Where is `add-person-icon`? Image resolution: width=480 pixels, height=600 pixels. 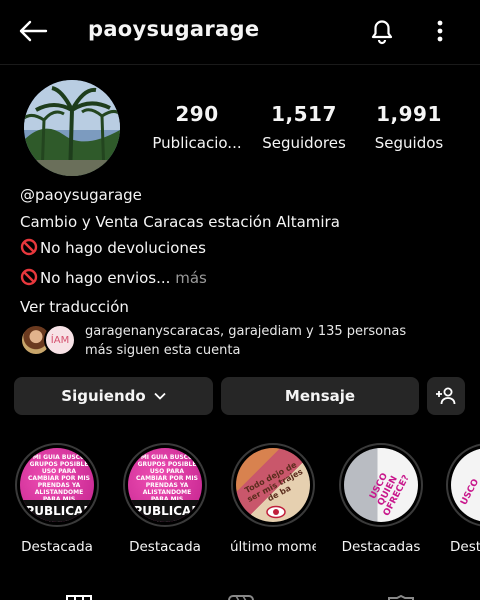 add-person-icon is located at coordinates (446, 396).